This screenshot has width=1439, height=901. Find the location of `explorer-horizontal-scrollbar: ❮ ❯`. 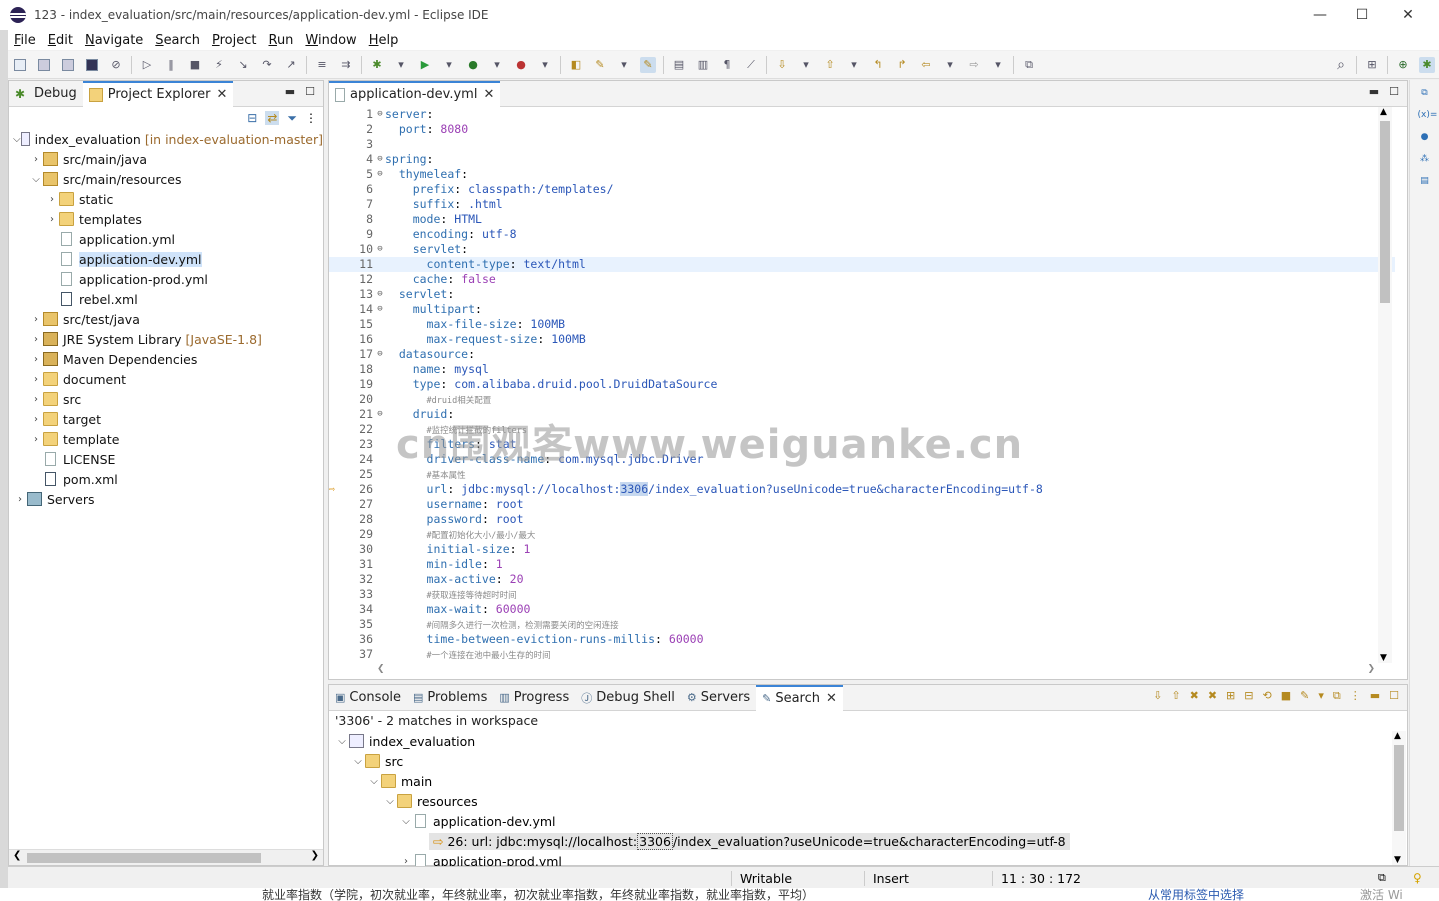

explorer-horizontal-scrollbar: ❮ ❯ is located at coordinates (166, 857).